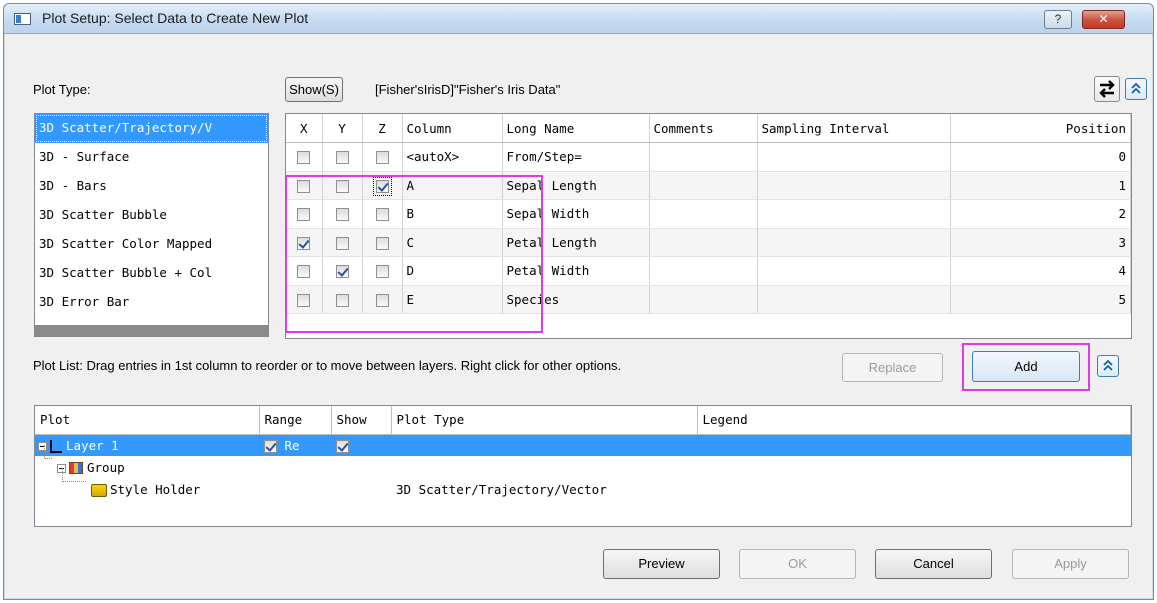  What do you see at coordinates (342, 128) in the screenshot?
I see `header-y: Y` at bounding box center [342, 128].